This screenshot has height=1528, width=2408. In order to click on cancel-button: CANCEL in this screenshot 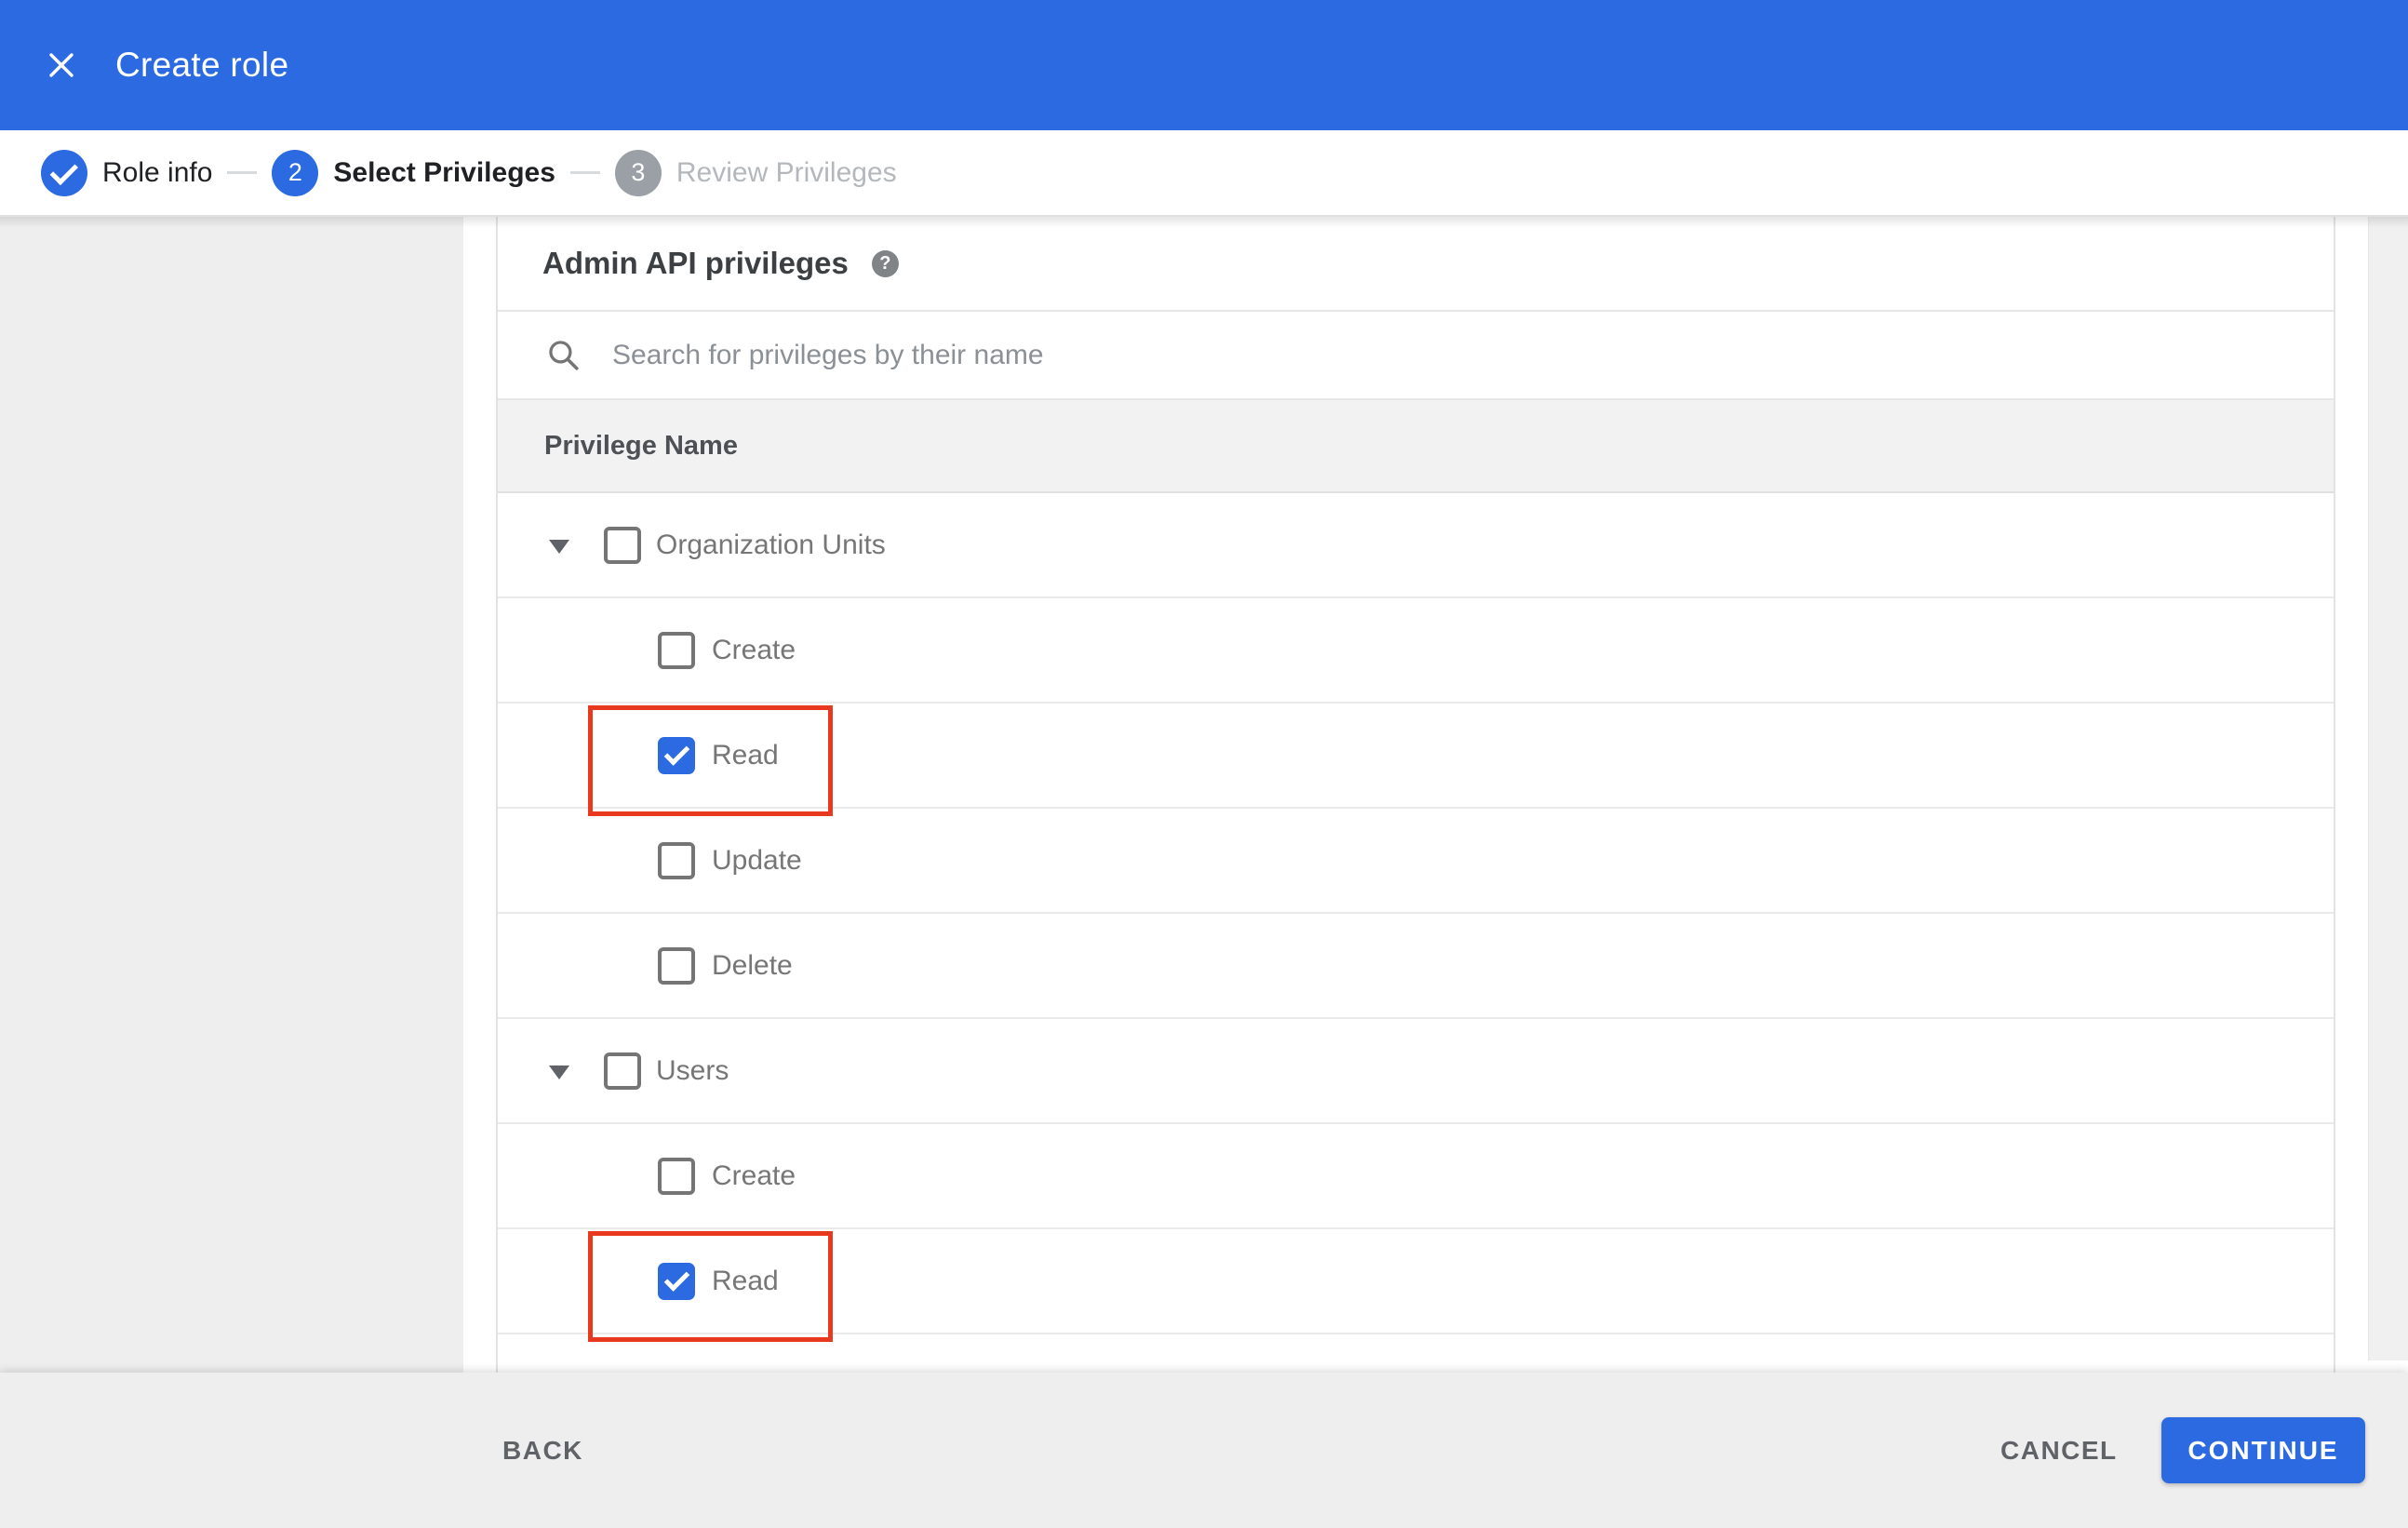, I will do `click(2059, 1451)`.